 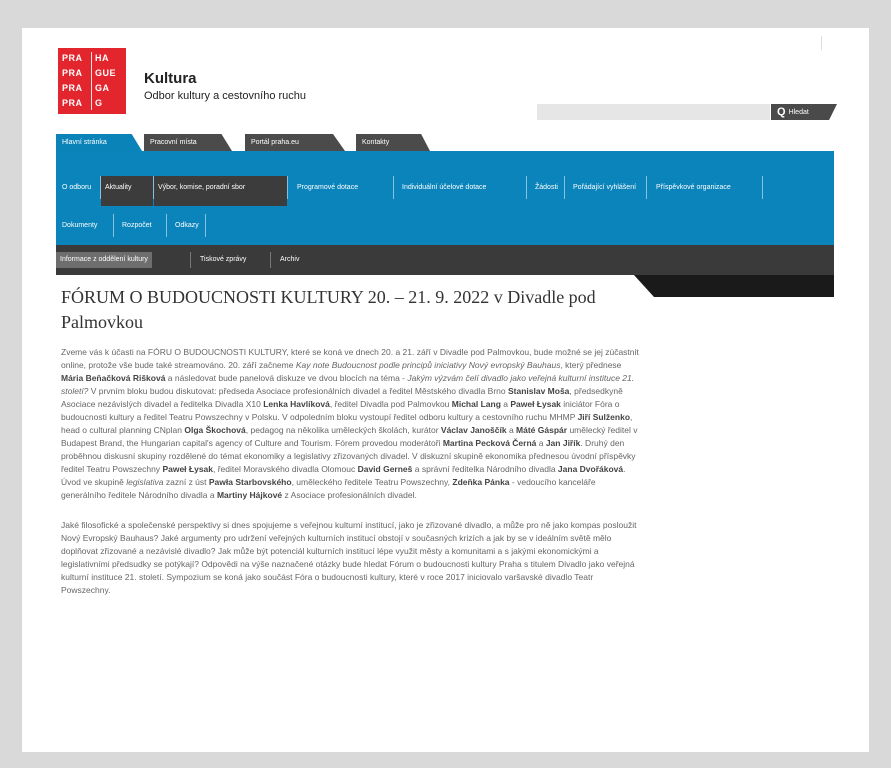 What do you see at coordinates (289, 260) in the screenshot?
I see `subnav-item-archive: Archiv` at bounding box center [289, 260].